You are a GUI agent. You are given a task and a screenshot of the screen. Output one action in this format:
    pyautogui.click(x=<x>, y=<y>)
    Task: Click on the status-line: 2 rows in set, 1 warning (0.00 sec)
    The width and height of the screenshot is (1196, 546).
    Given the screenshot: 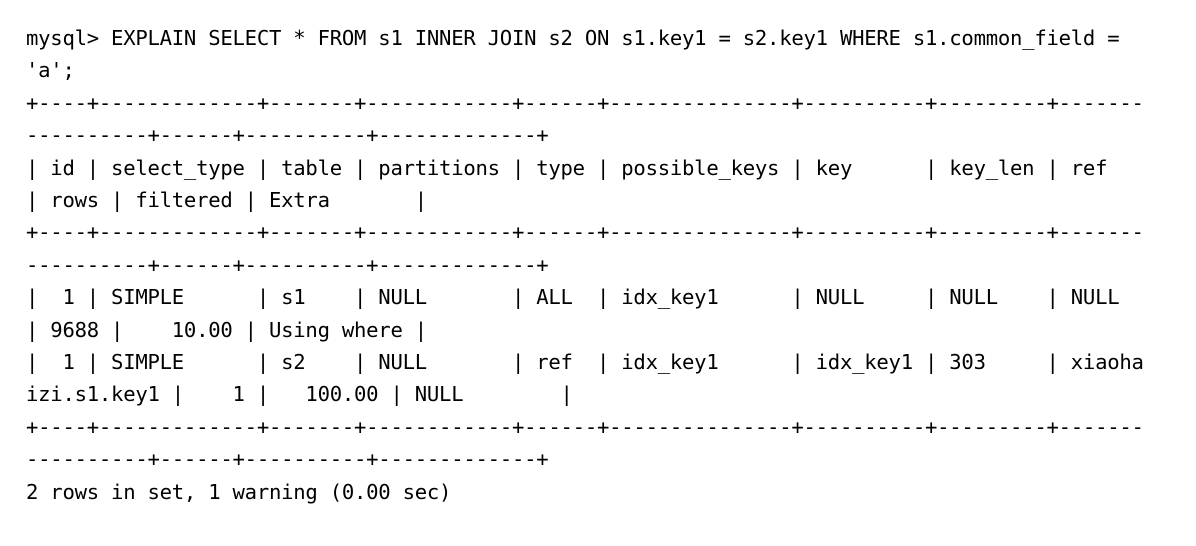 What is the action you would take?
    pyautogui.click(x=239, y=491)
    